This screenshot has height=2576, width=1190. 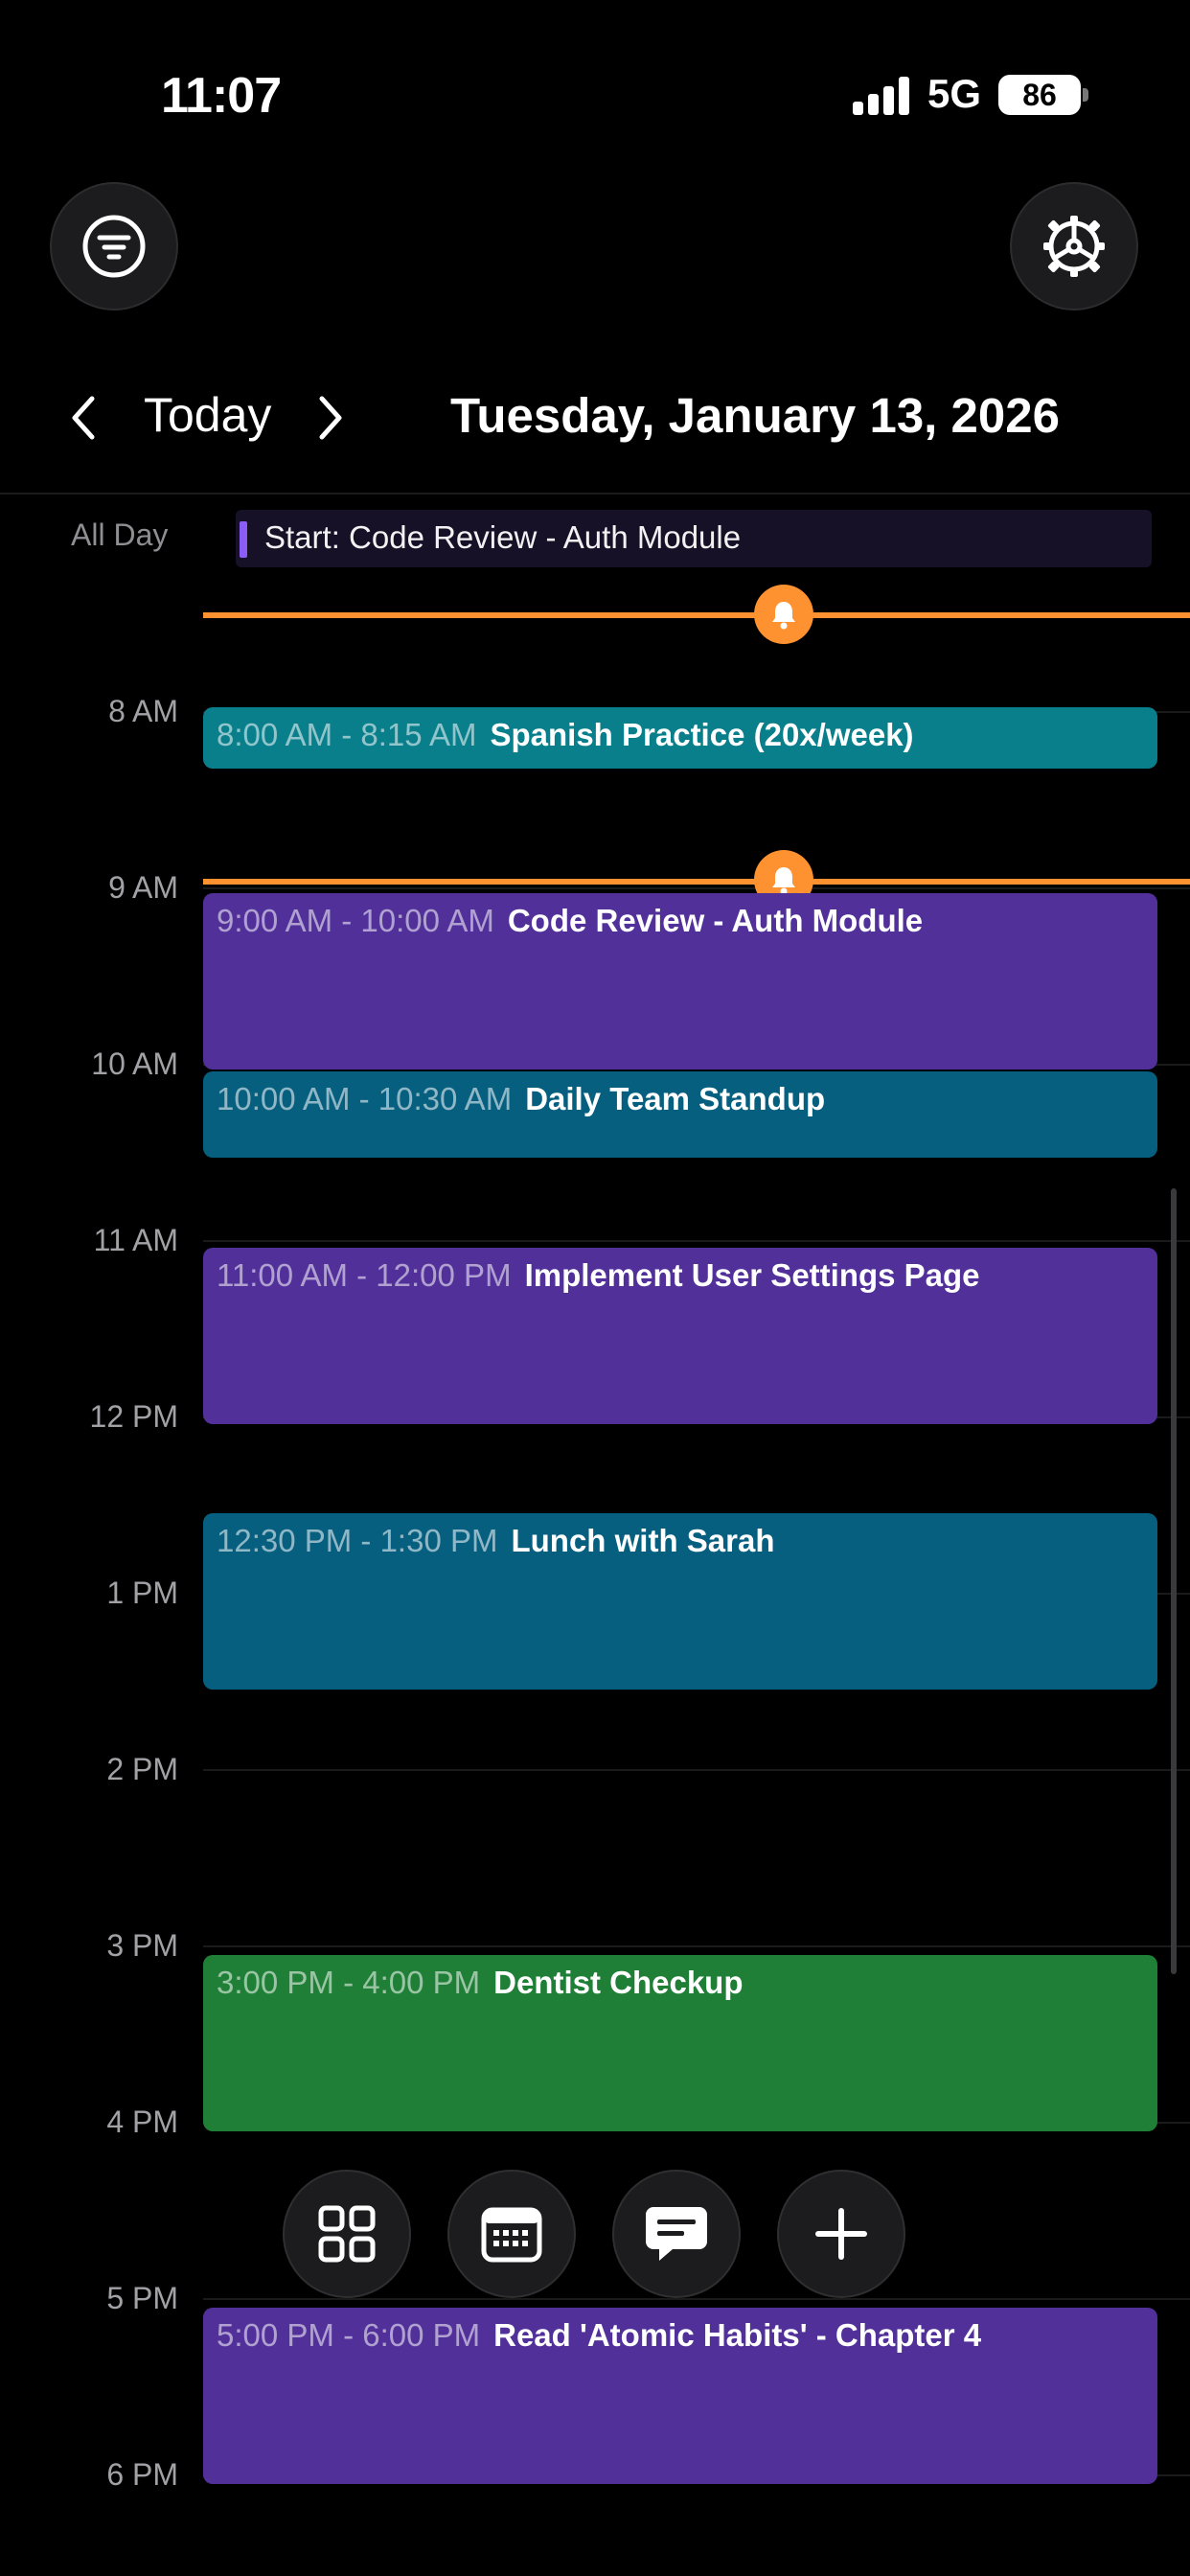 I want to click on date-title: Tuesday, January 13, 2026, so click(x=755, y=415).